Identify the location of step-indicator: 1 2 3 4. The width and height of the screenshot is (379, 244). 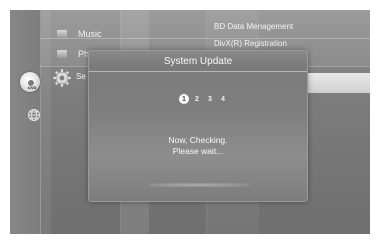
(203, 100).